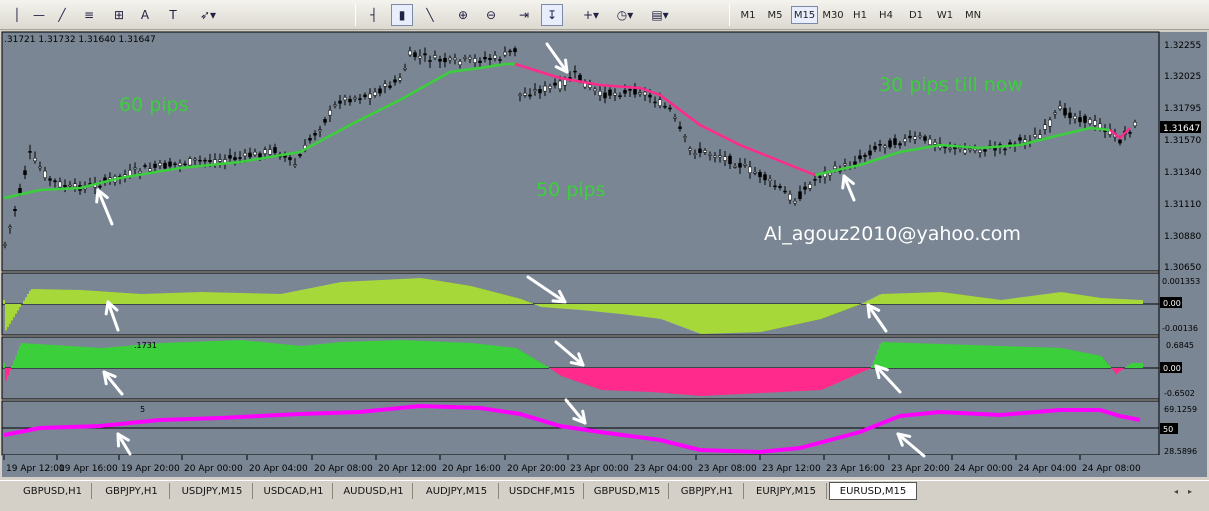  Describe the element at coordinates (119, 15) in the screenshot. I see `grid-icon: ⊞` at that location.